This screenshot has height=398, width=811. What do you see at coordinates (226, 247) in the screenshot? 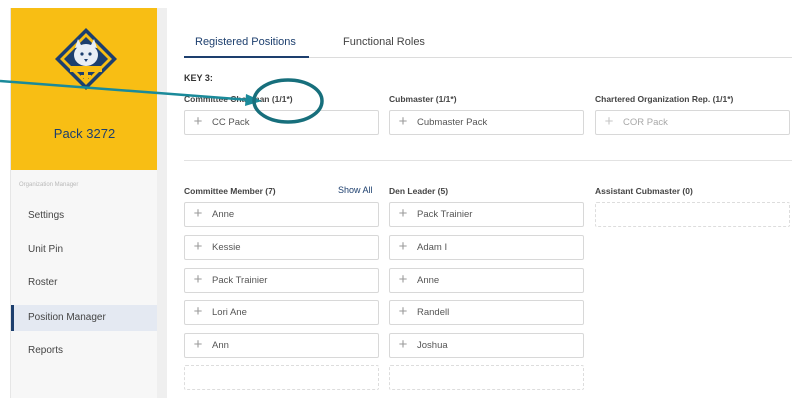
I see `slot-name: Kessie` at bounding box center [226, 247].